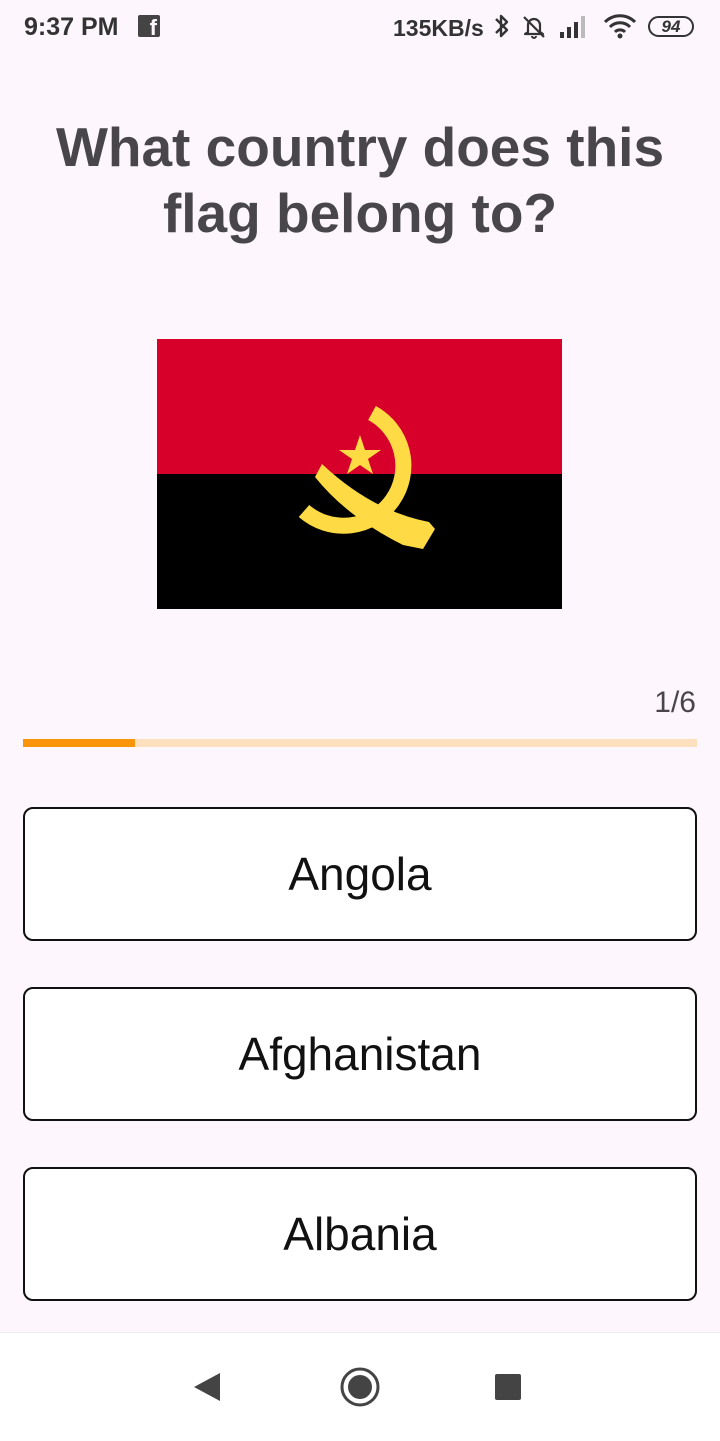 This screenshot has width=720, height=1441. What do you see at coordinates (438, 28) in the screenshot?
I see `network-speed: 135KB/s` at bounding box center [438, 28].